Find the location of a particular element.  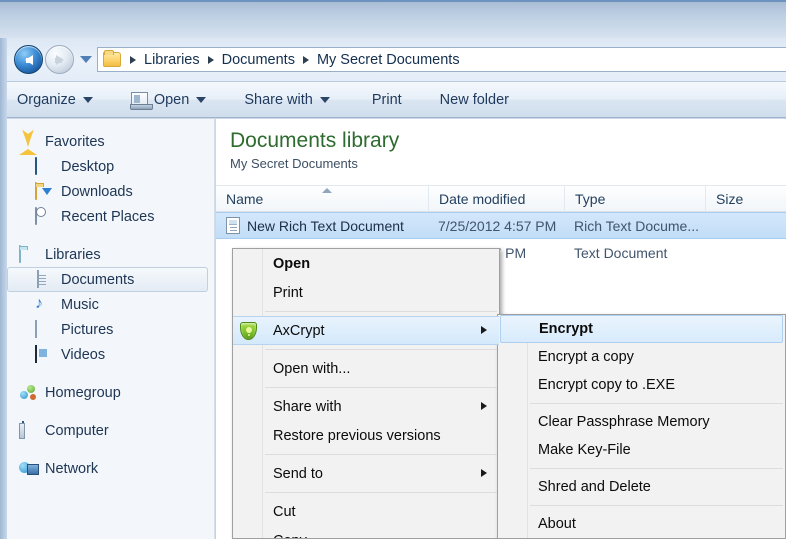

sidebar-item-recent-places: Recent Places is located at coordinates (110, 216).